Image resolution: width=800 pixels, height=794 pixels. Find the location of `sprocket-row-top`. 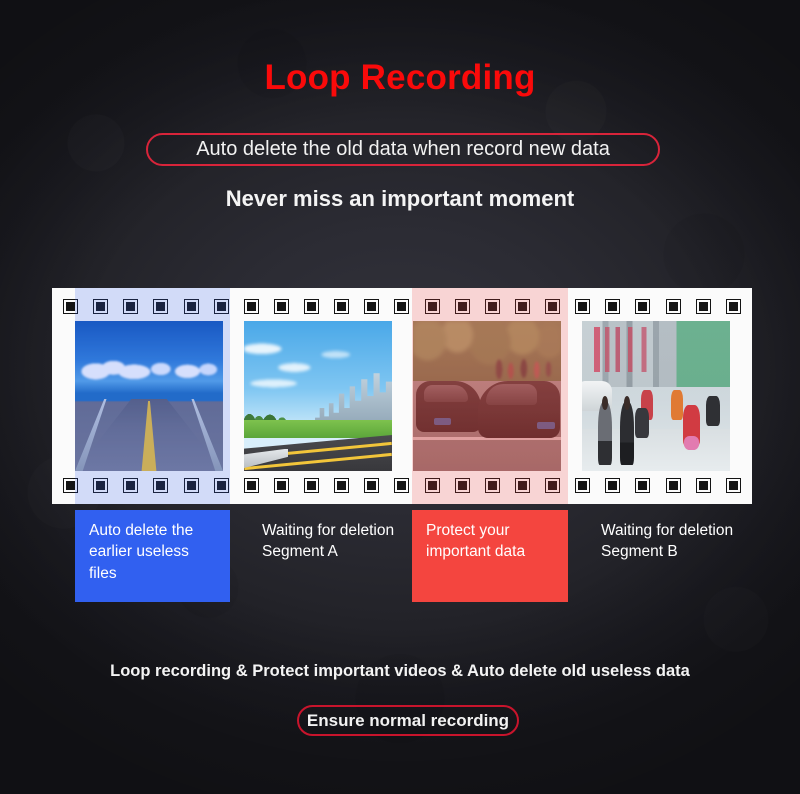

sprocket-row-top is located at coordinates (402, 306).